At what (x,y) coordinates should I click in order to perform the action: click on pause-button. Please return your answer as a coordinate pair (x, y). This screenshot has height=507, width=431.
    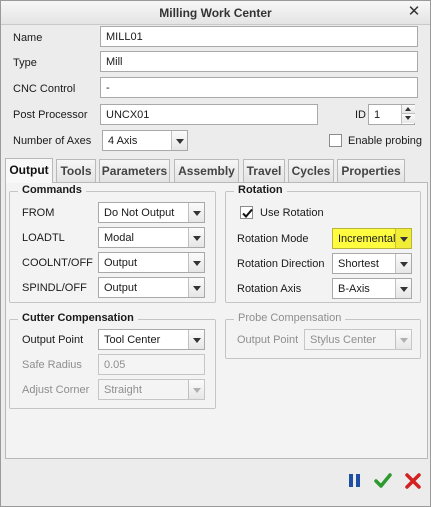
    Looking at the image, I should click on (355, 481).